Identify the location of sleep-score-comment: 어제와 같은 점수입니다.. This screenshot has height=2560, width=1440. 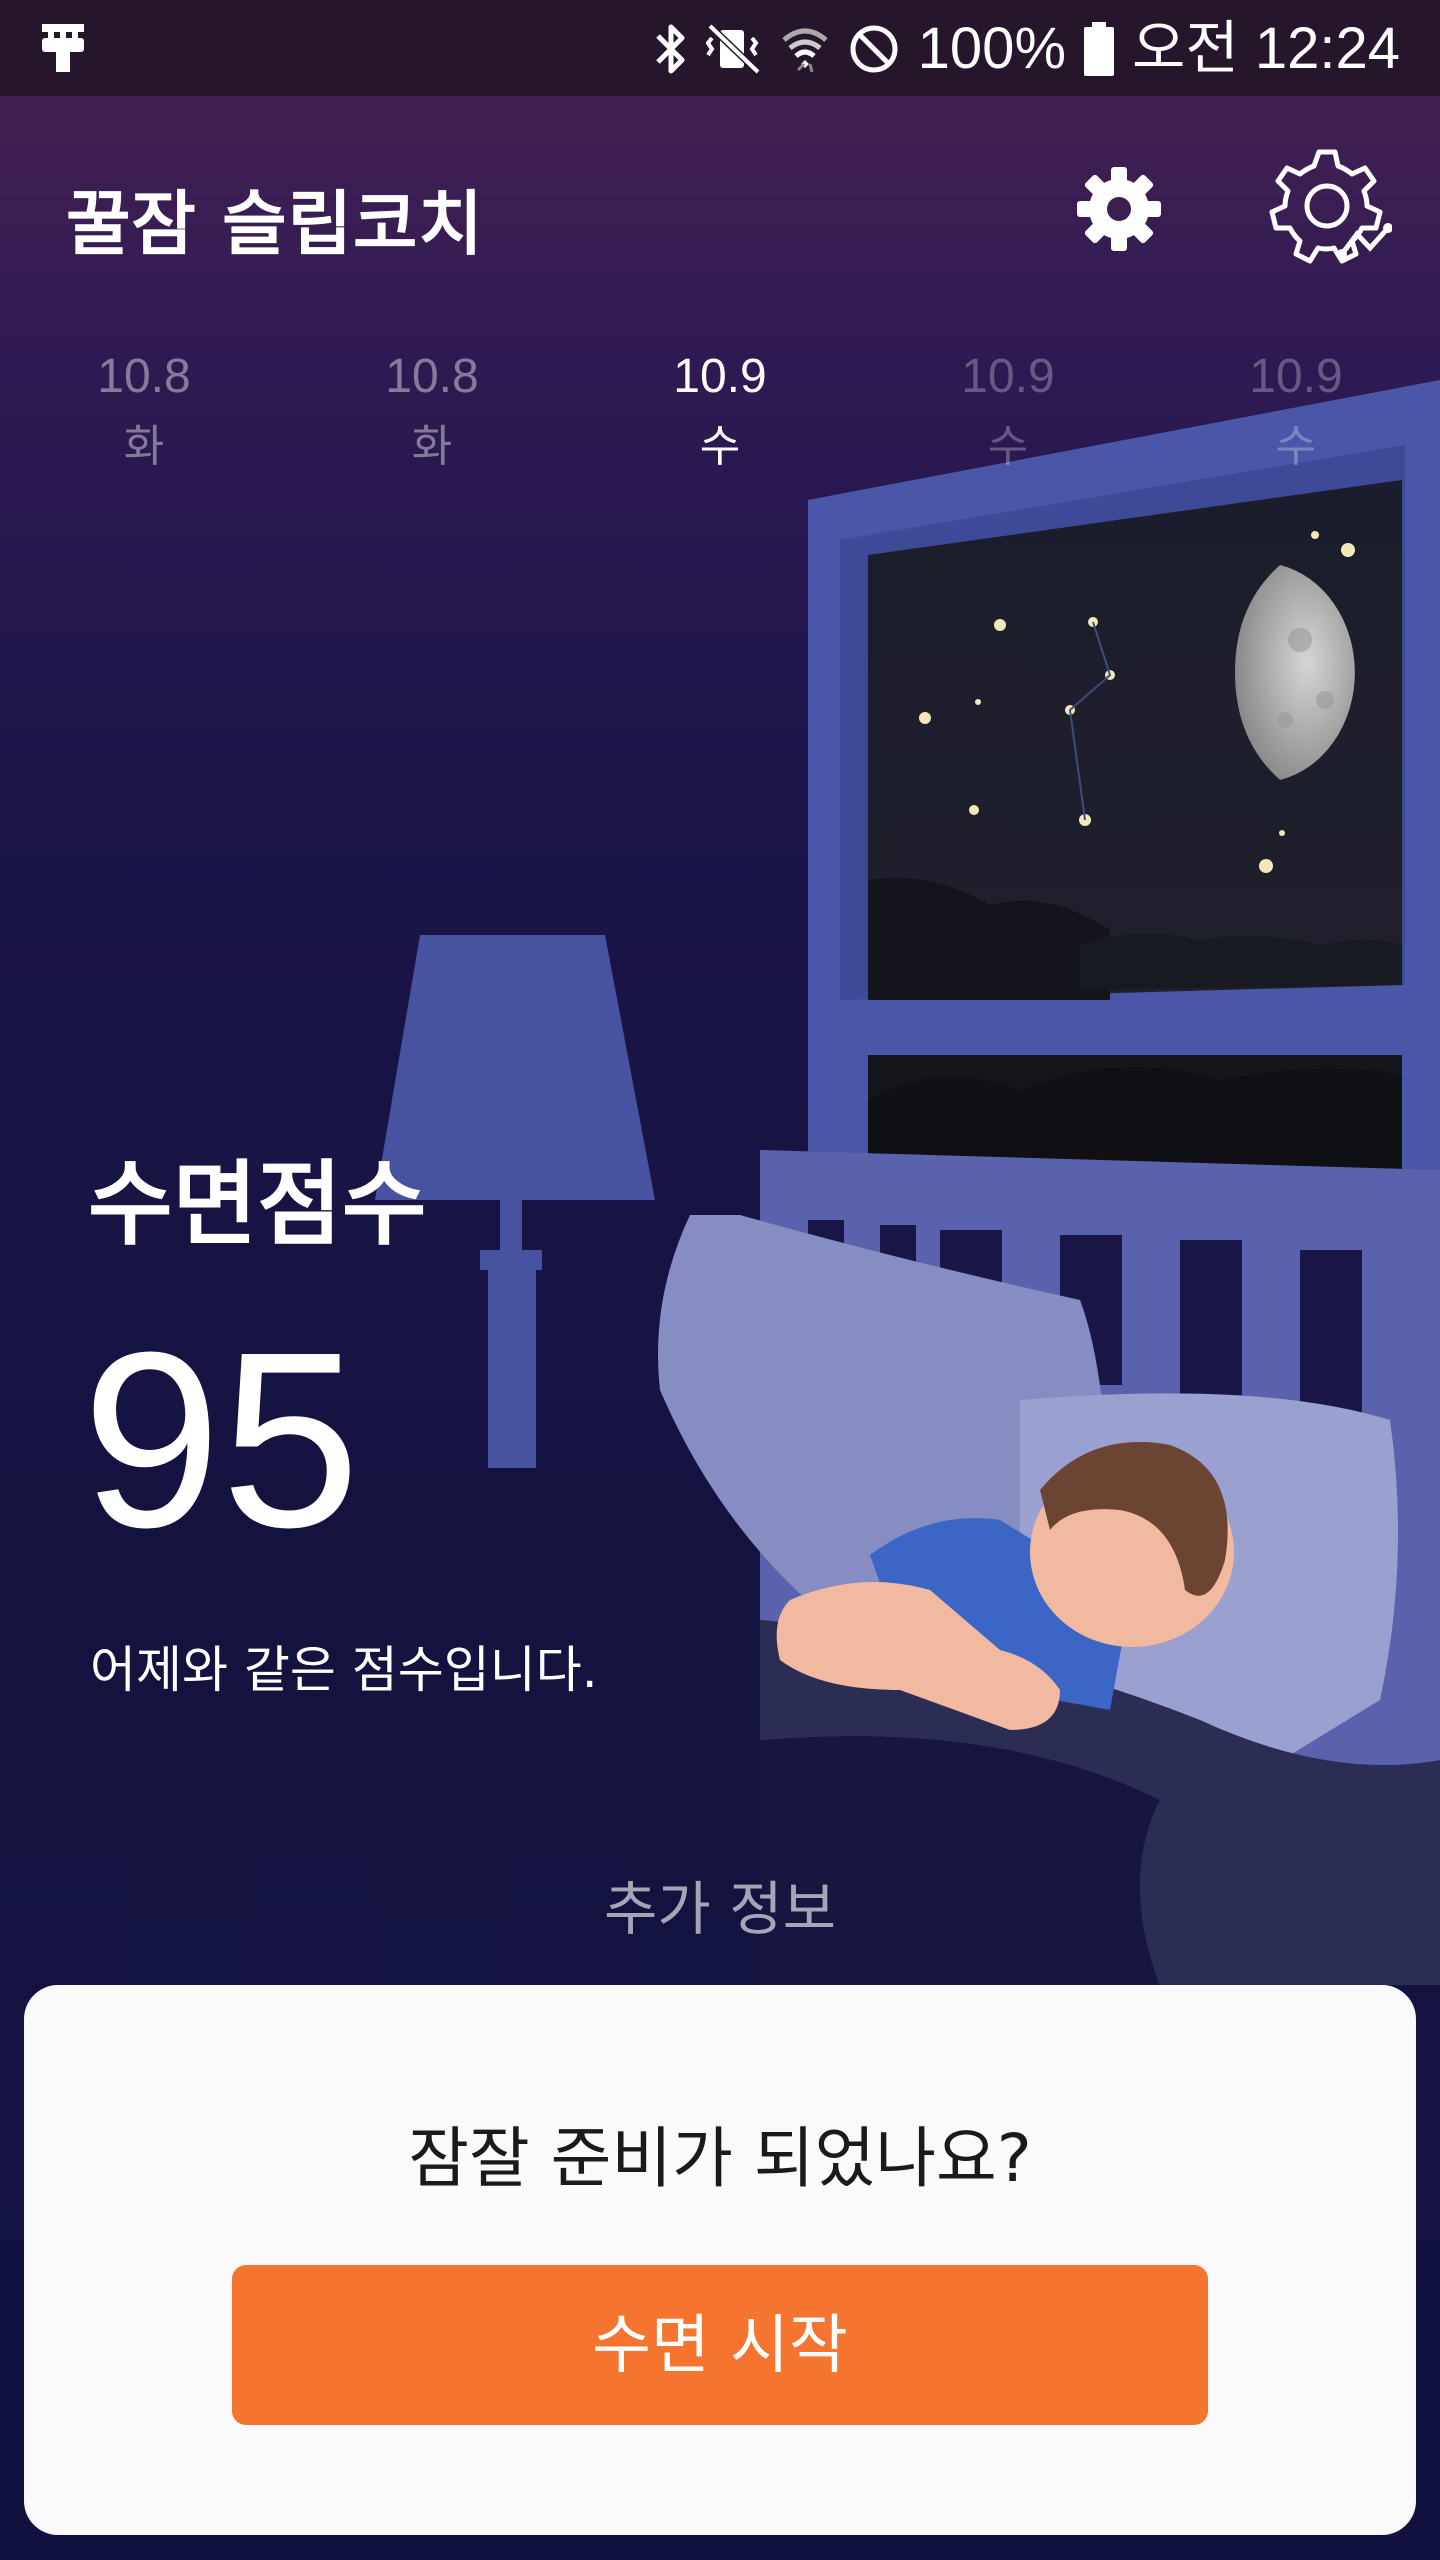
(344, 1670).